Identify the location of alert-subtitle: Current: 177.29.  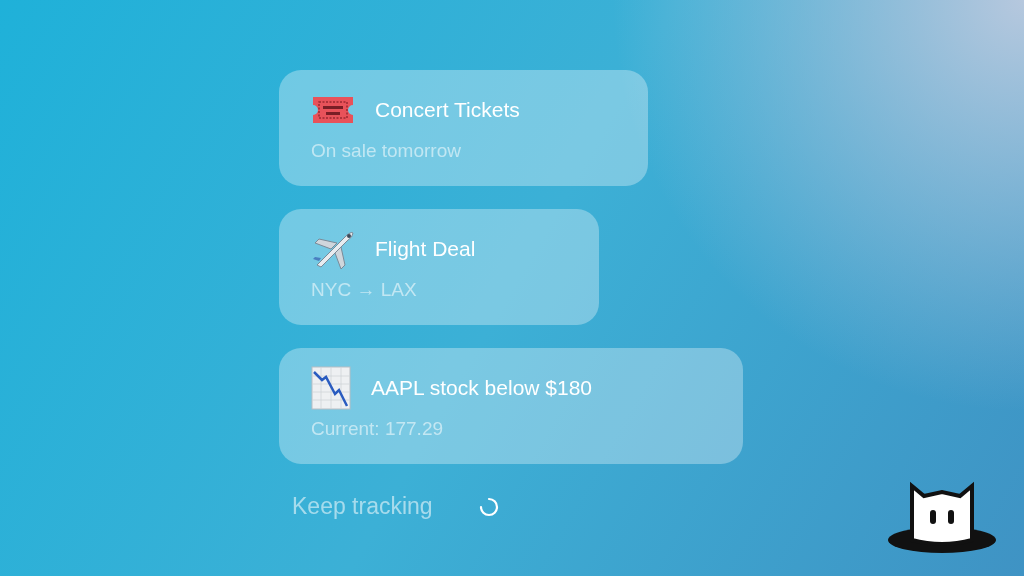
(378, 429).